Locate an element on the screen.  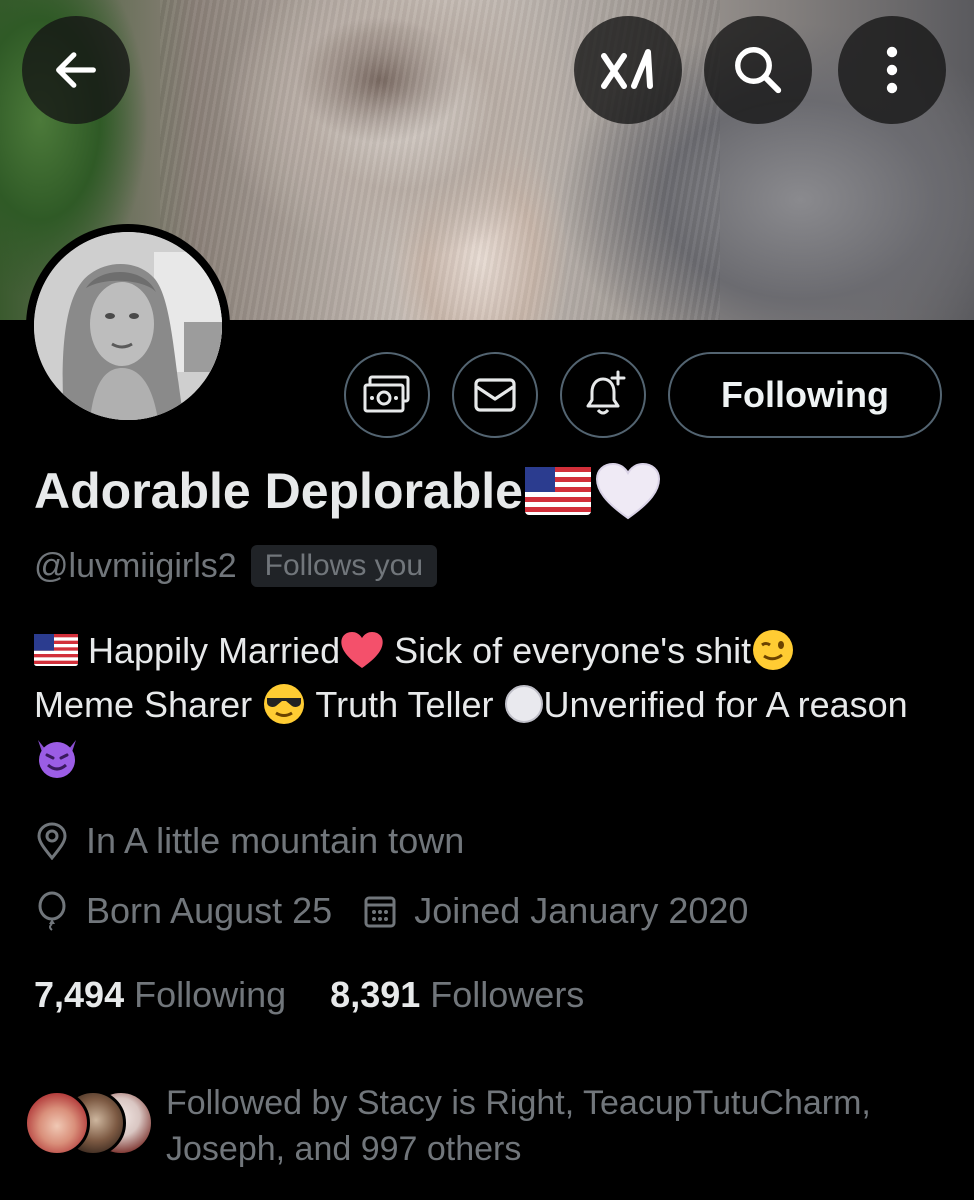
avatar-photo is located at coordinates (128, 326).